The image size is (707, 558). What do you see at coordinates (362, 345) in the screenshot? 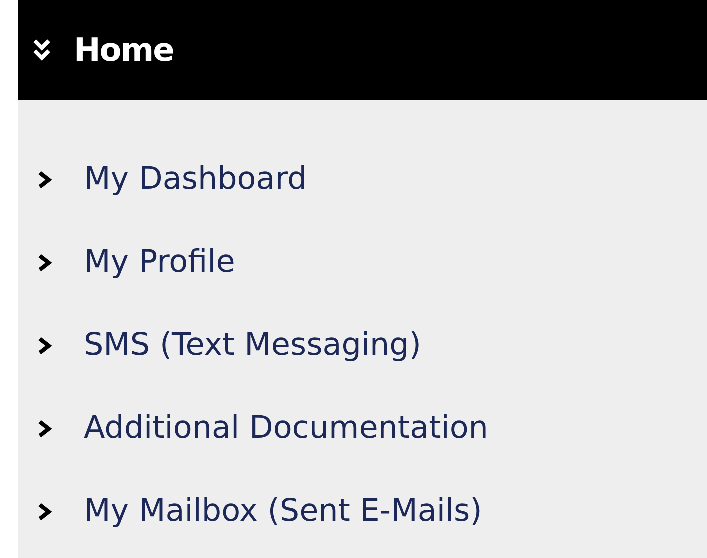
I see `menu-link: SMS (Text Messaging)` at bounding box center [362, 345].